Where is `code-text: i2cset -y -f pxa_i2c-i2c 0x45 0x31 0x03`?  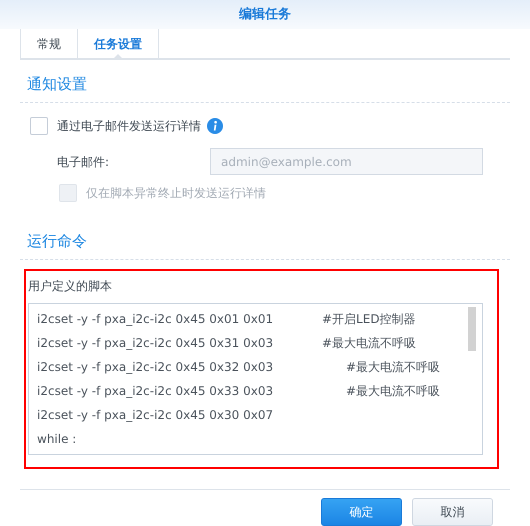 code-text: i2cset -y -f pxa_i2c-i2c 0x45 0x31 0x03 is located at coordinates (155, 343).